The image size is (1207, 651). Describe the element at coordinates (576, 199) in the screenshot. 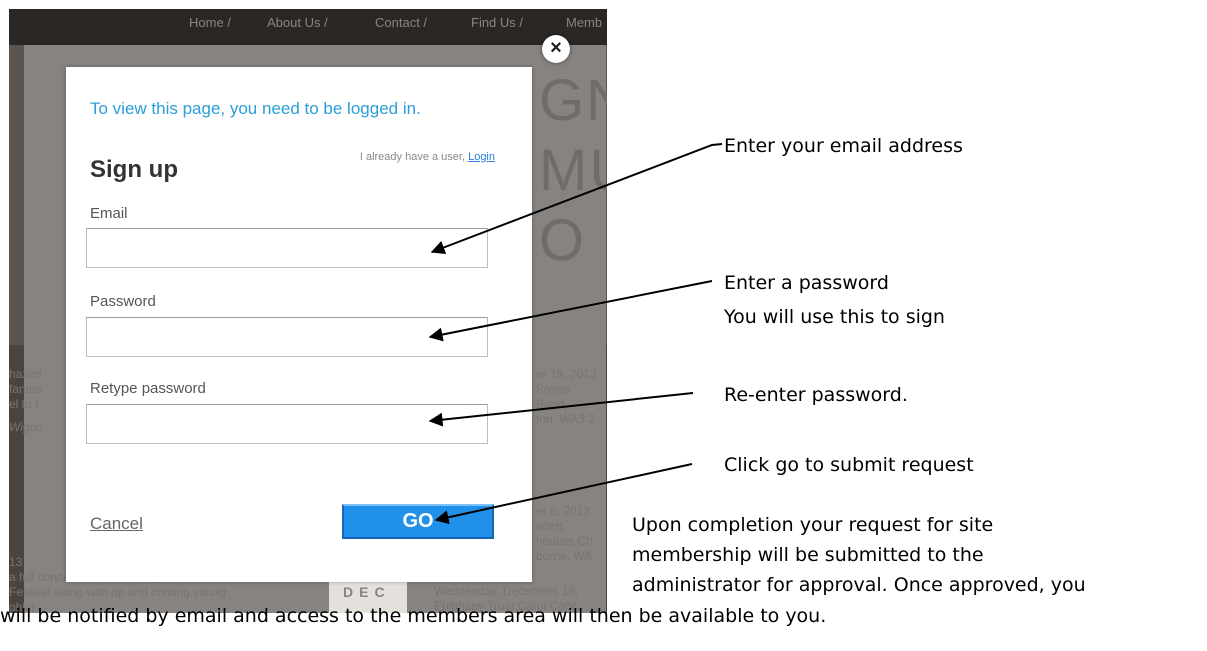

I see `arrow-email` at that location.